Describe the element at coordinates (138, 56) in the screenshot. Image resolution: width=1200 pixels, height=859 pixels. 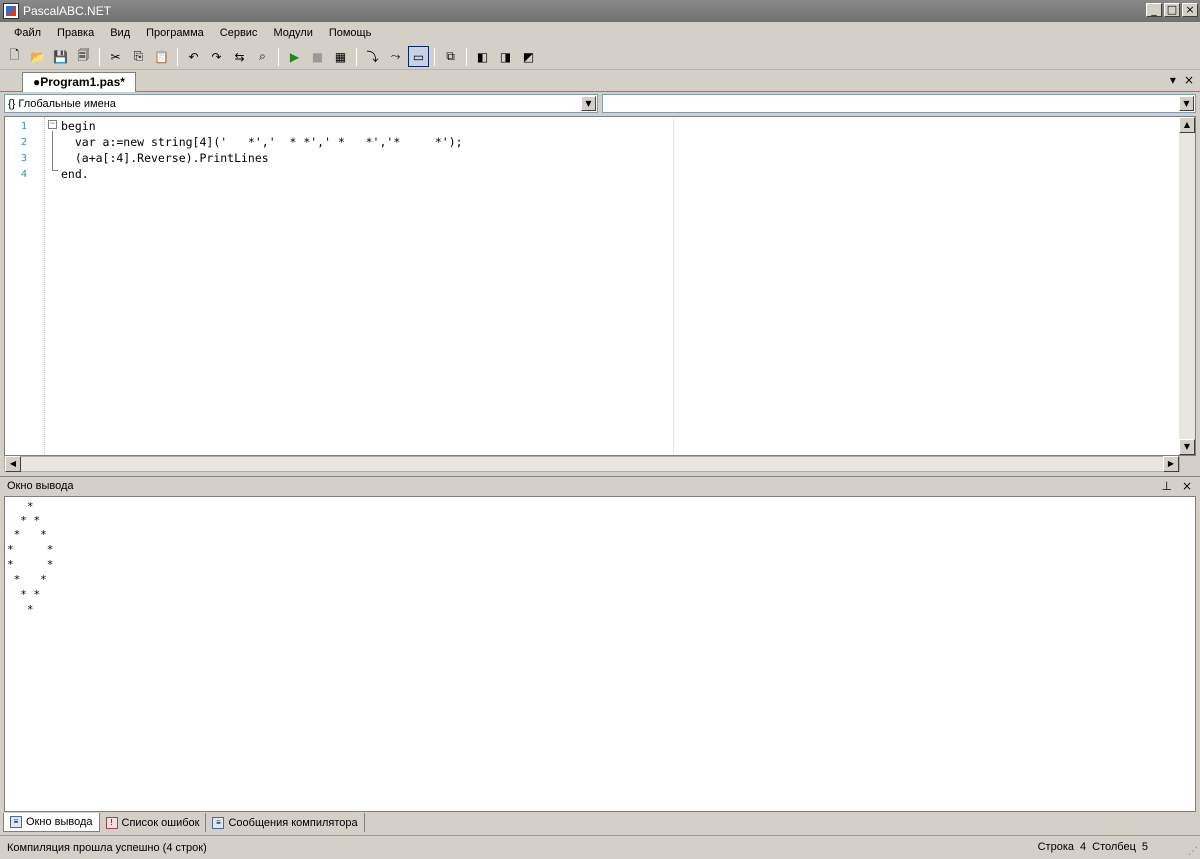
I see `copy-icon: ⎘` at that location.